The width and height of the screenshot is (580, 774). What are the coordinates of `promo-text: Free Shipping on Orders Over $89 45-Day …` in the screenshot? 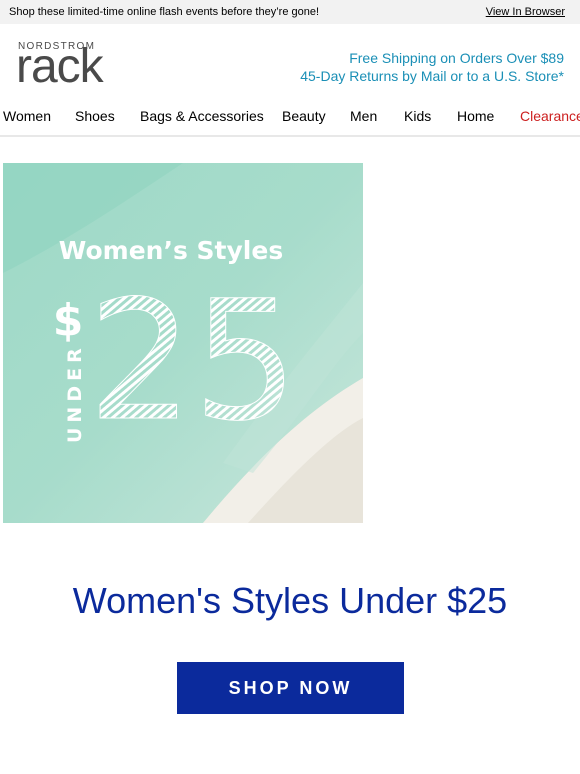 It's located at (432, 67).